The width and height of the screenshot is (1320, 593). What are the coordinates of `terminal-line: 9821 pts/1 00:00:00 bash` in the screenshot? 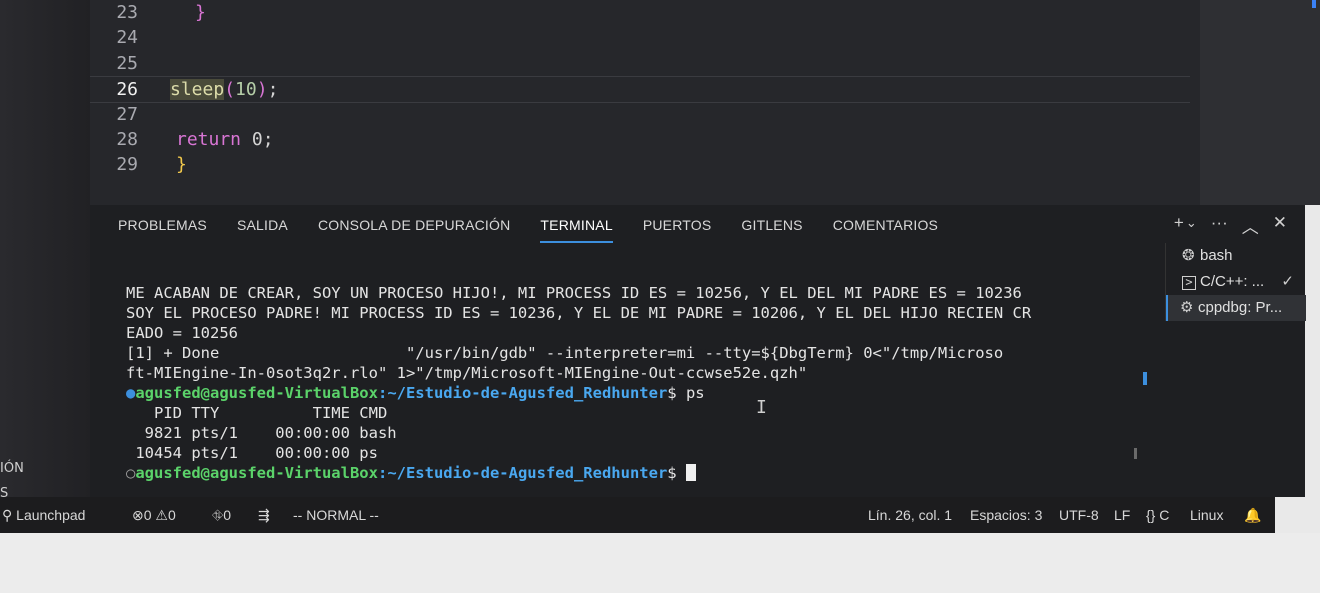 It's located at (261, 433).